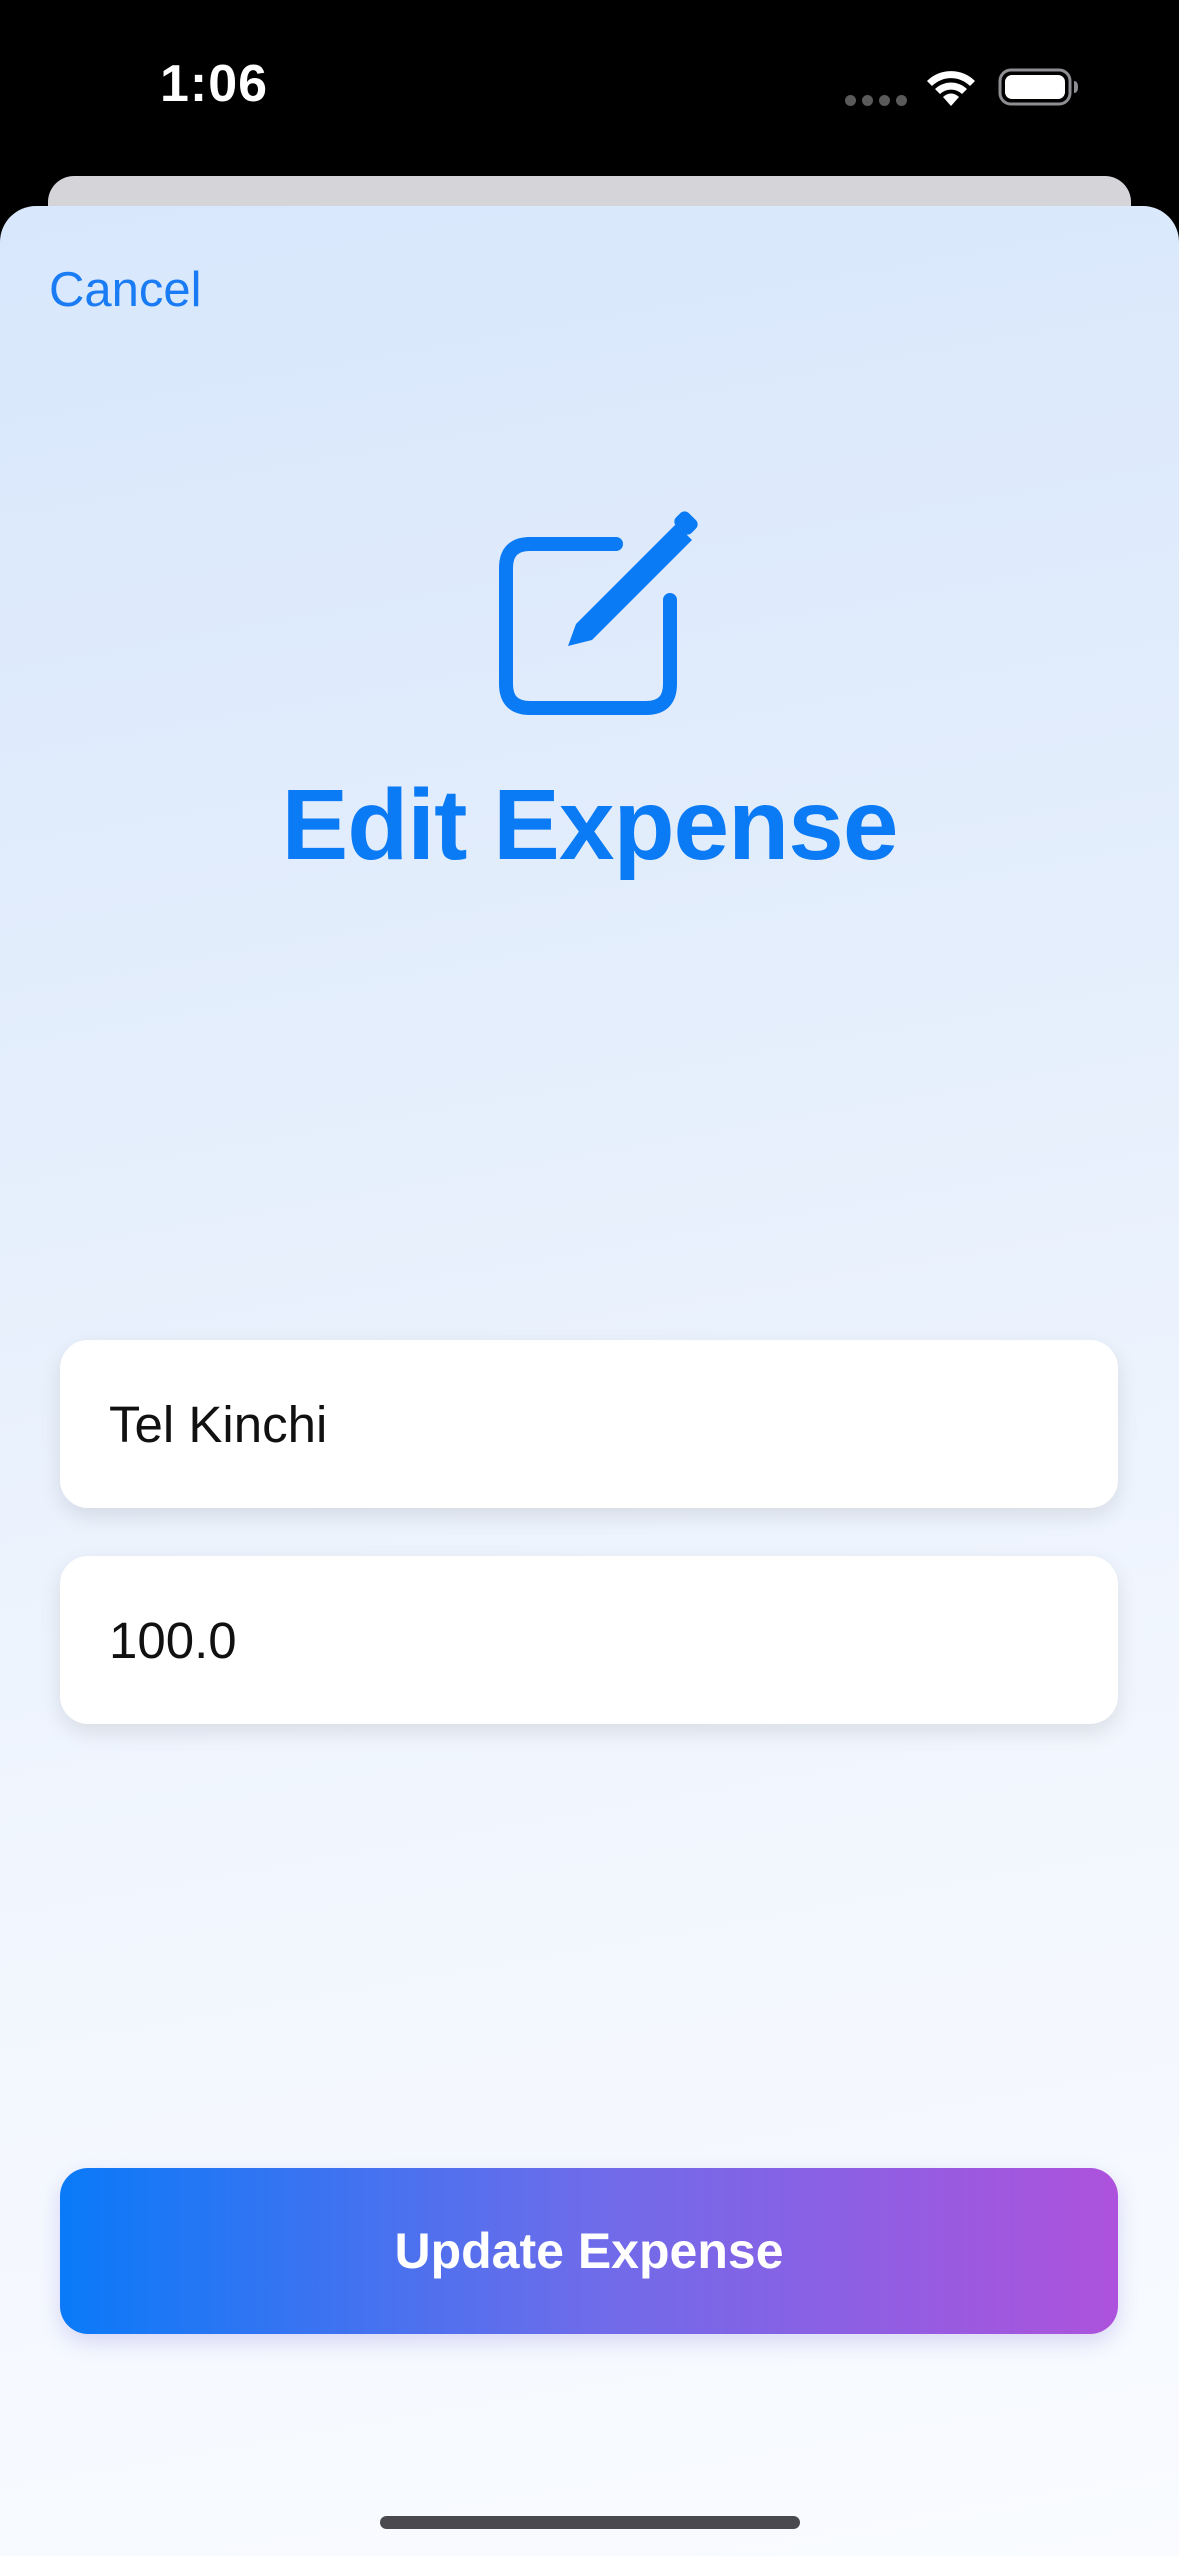  What do you see at coordinates (214, 84) in the screenshot?
I see `status-time: 1:06` at bounding box center [214, 84].